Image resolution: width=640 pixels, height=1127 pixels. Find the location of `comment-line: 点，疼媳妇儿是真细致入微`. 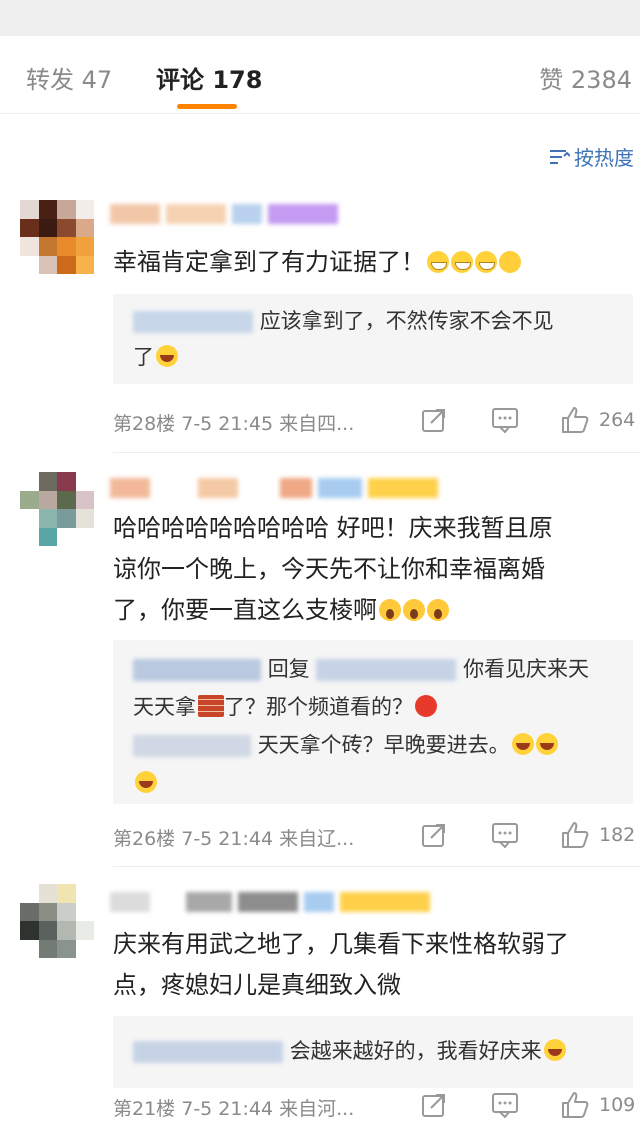

comment-line: 点，疼媳妇儿是真细致入微 is located at coordinates (257, 985).